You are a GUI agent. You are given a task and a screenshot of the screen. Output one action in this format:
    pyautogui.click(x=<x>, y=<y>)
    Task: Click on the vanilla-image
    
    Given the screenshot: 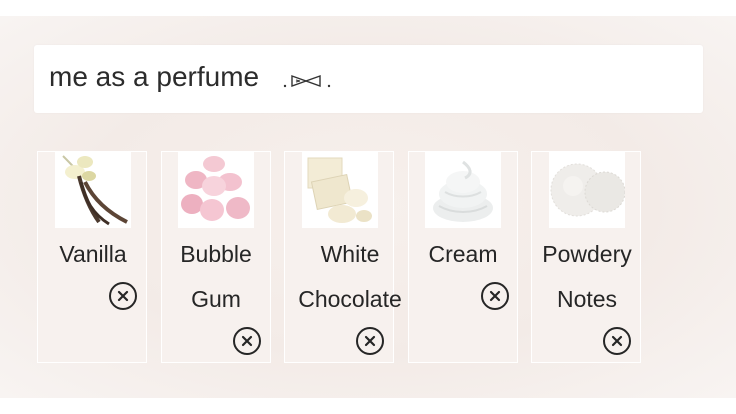 What is the action you would take?
    pyautogui.click(x=93, y=190)
    